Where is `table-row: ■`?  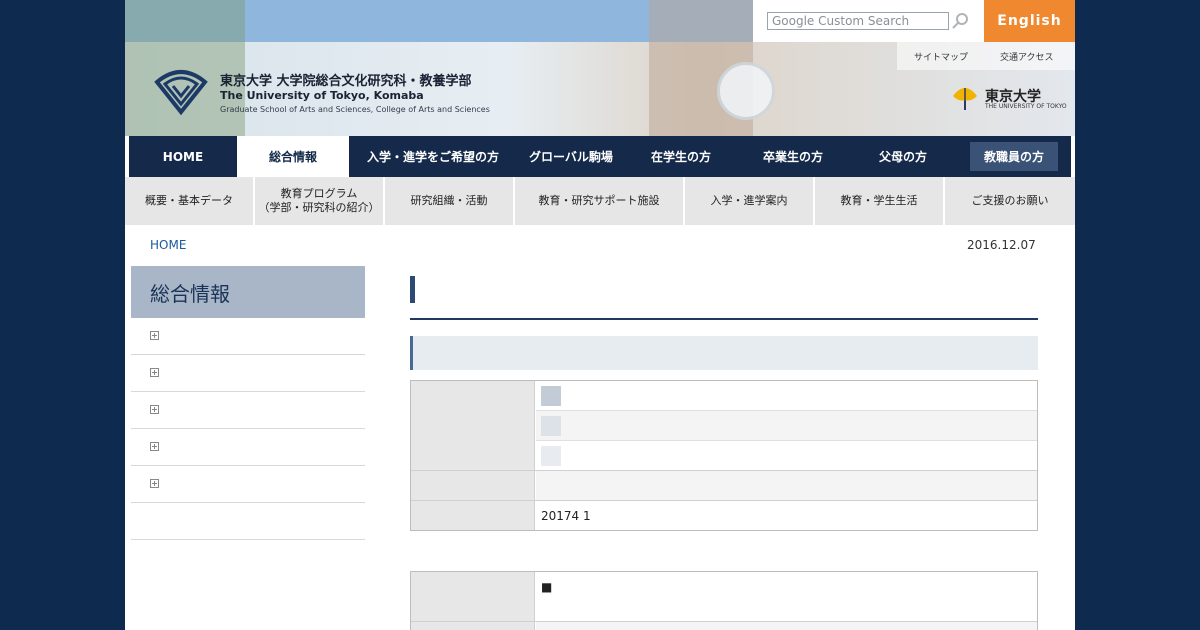 table-row: ■ is located at coordinates (724, 597).